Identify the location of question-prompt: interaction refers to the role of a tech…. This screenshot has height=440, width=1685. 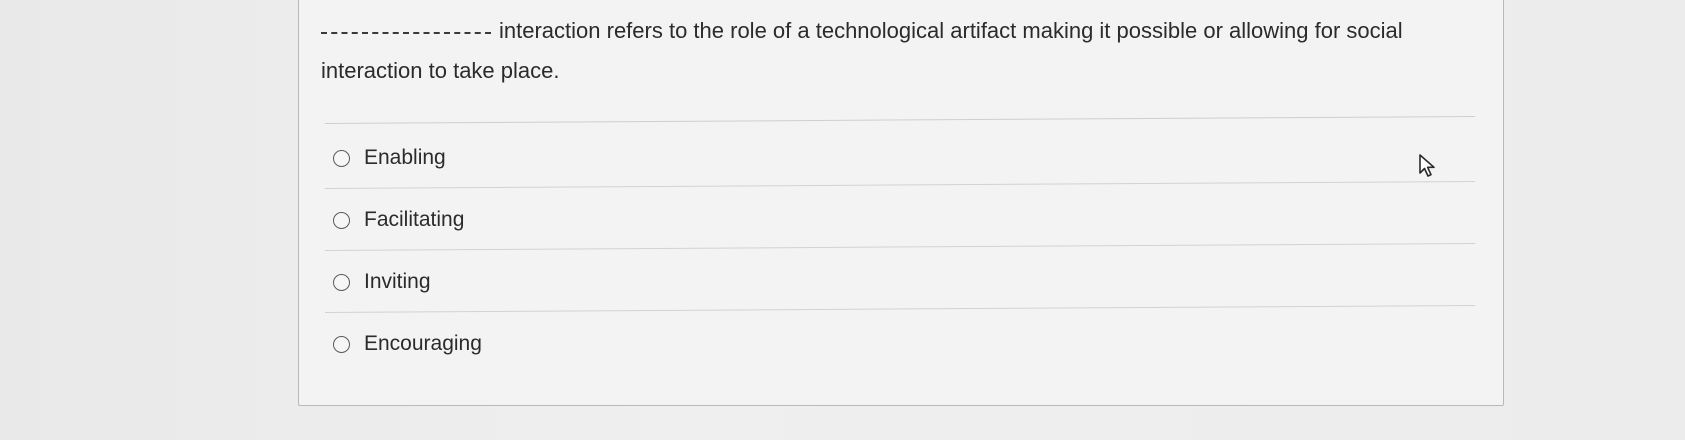
(901, 51).